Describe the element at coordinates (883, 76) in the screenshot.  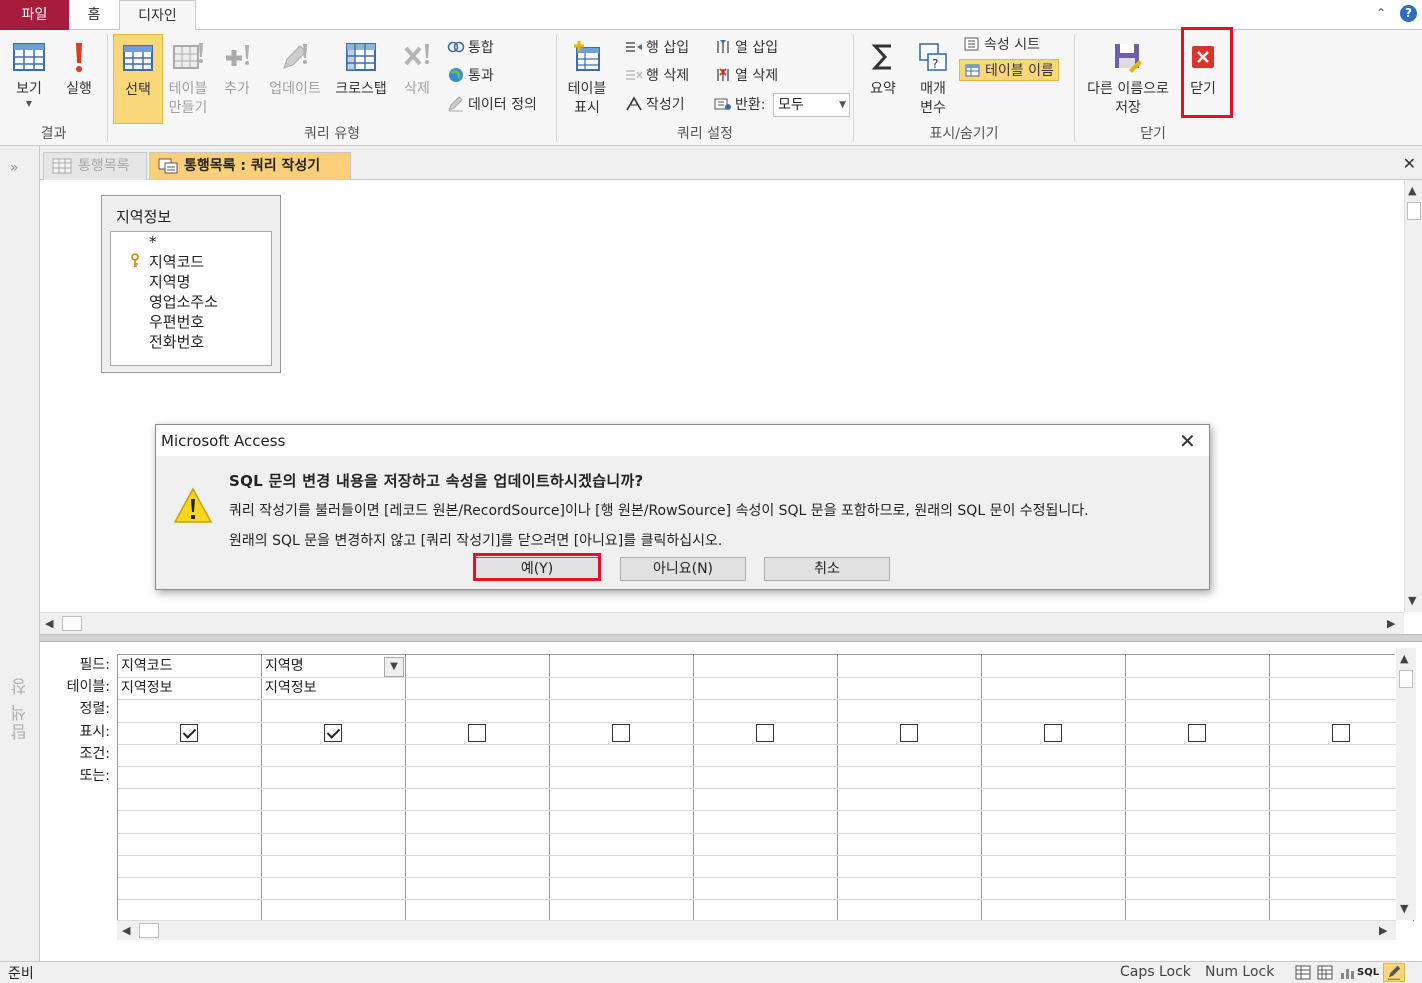
I see `totals-button: 요약` at that location.